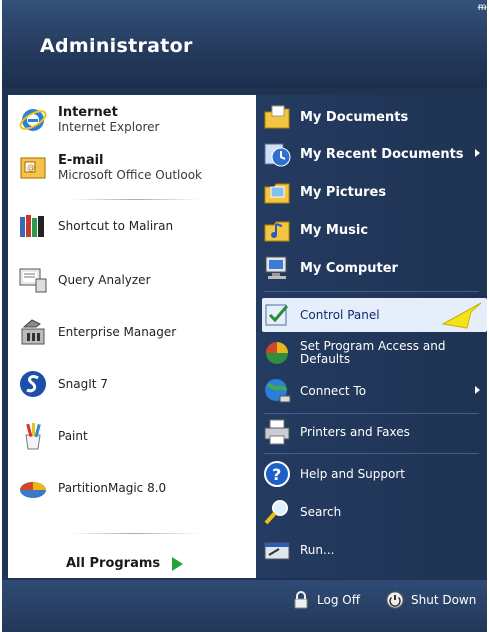  Describe the element at coordinates (33, 280) in the screenshot. I see `query-analyzer-icon` at that location.